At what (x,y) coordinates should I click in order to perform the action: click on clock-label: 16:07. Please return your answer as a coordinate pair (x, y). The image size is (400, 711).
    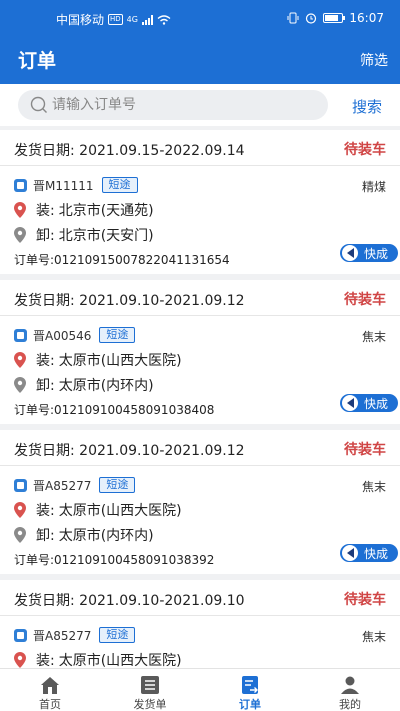
    Looking at the image, I should click on (366, 18).